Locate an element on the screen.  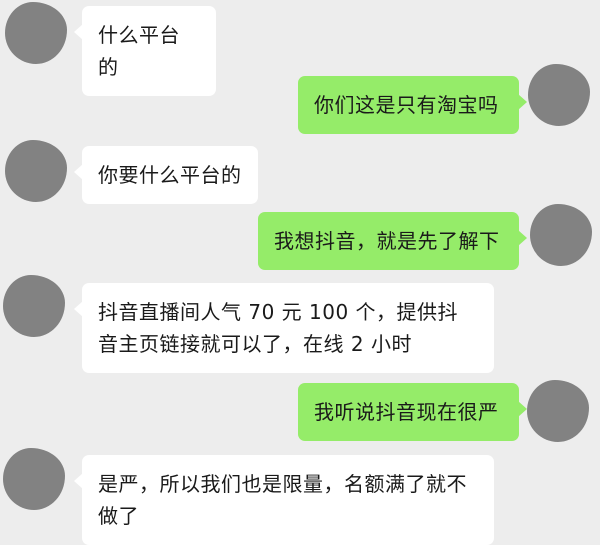
message-text: 是严，所以我们也是限量，名额满了就不做了 is located at coordinates (282, 500).